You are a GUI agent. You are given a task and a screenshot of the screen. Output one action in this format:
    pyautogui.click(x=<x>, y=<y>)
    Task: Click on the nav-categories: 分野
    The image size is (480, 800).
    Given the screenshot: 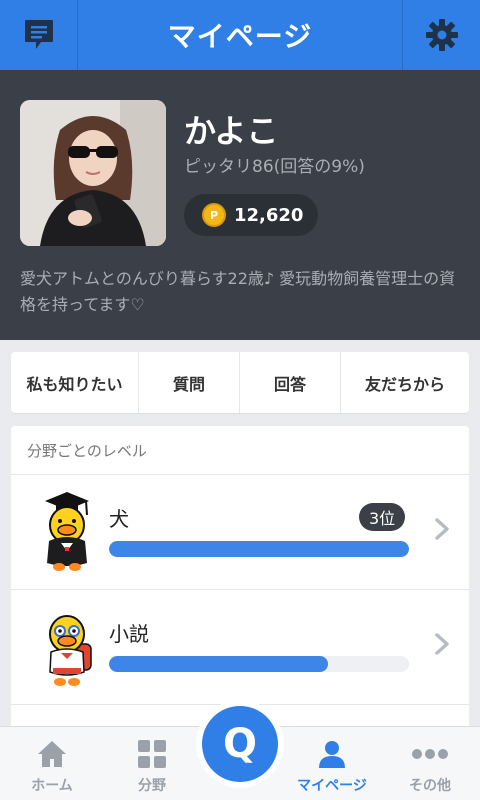 What is the action you would take?
    pyautogui.click(x=152, y=763)
    